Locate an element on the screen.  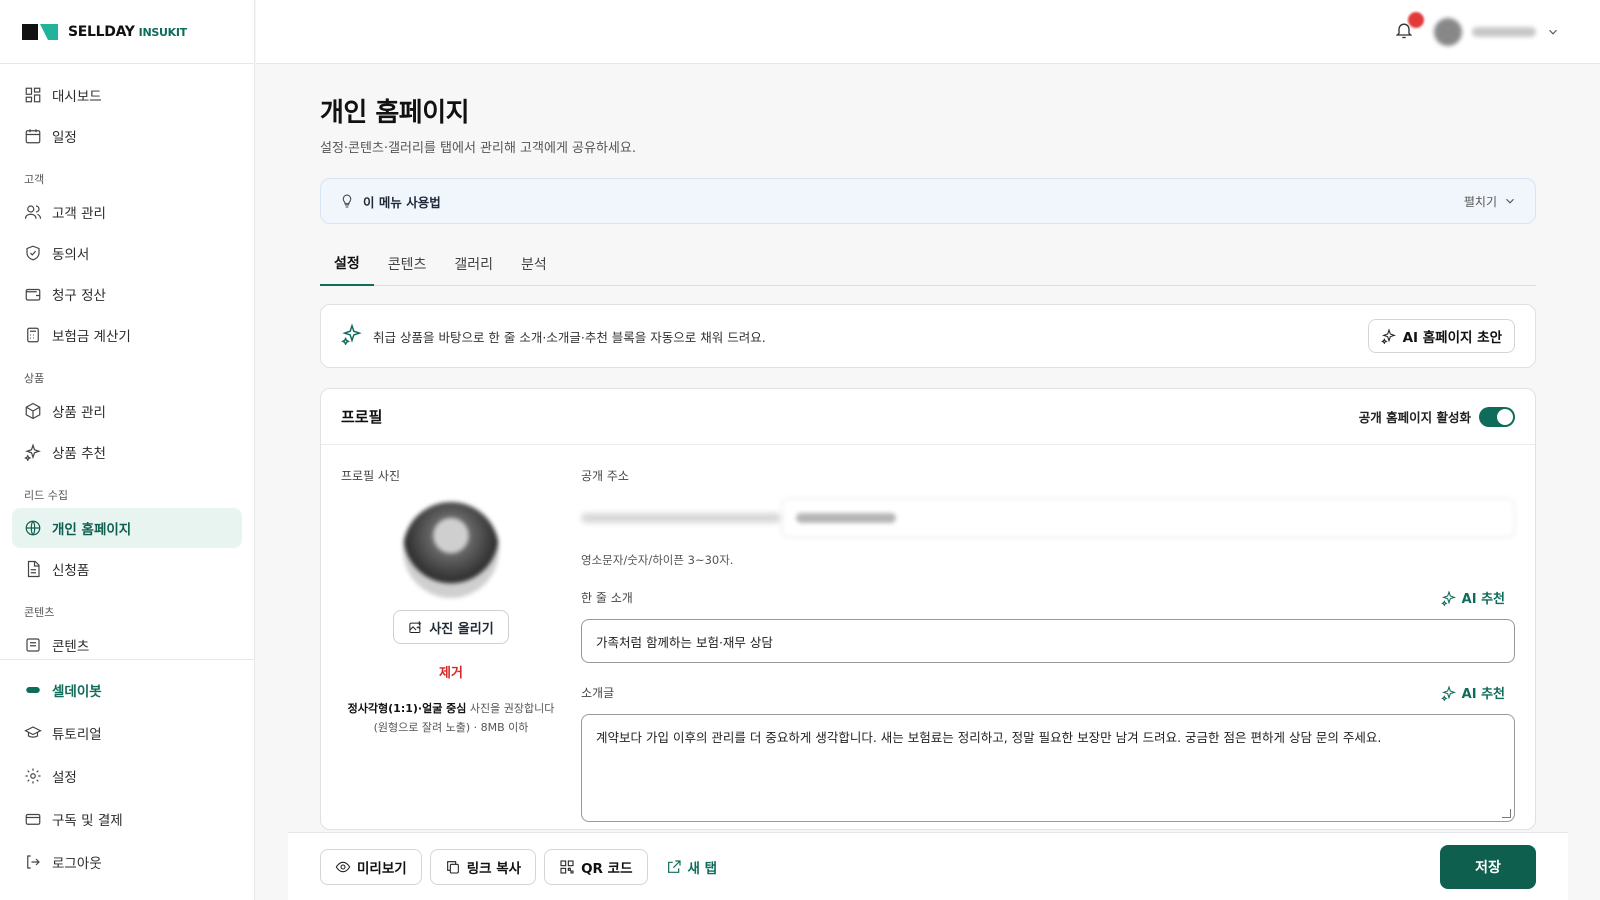
sidebar-item-label: 일정 is located at coordinates (64, 138).